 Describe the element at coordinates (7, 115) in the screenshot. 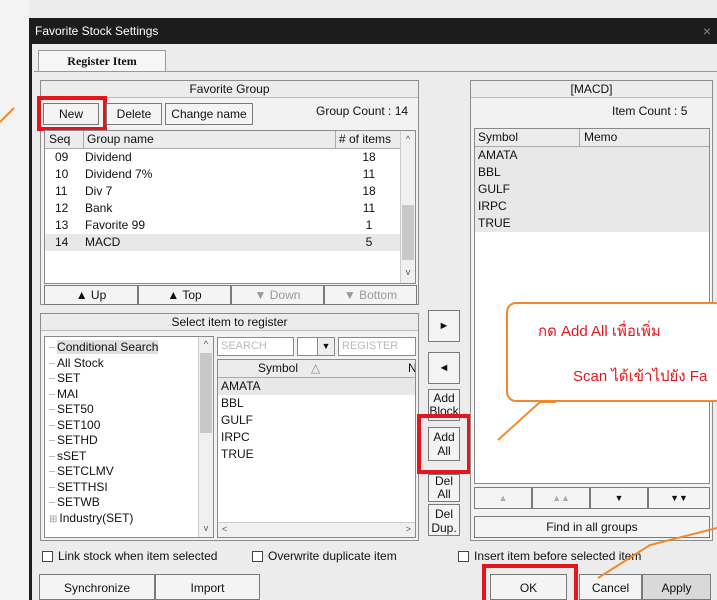

I see `arrow-to-new-button` at that location.